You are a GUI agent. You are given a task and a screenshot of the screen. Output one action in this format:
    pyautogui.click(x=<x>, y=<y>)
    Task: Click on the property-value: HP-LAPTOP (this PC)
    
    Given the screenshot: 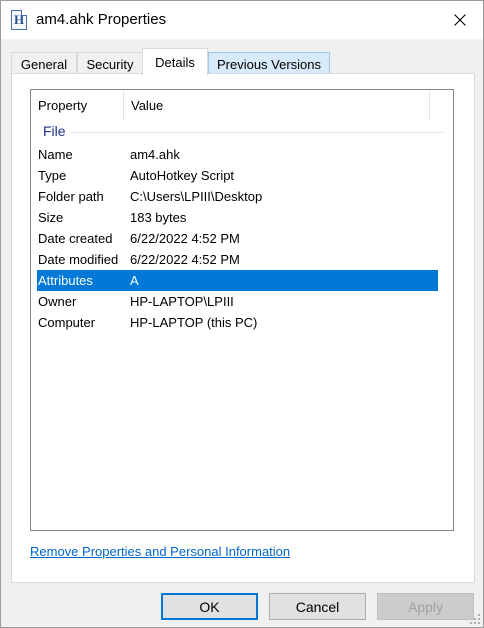 What is the action you would take?
    pyautogui.click(x=194, y=322)
    